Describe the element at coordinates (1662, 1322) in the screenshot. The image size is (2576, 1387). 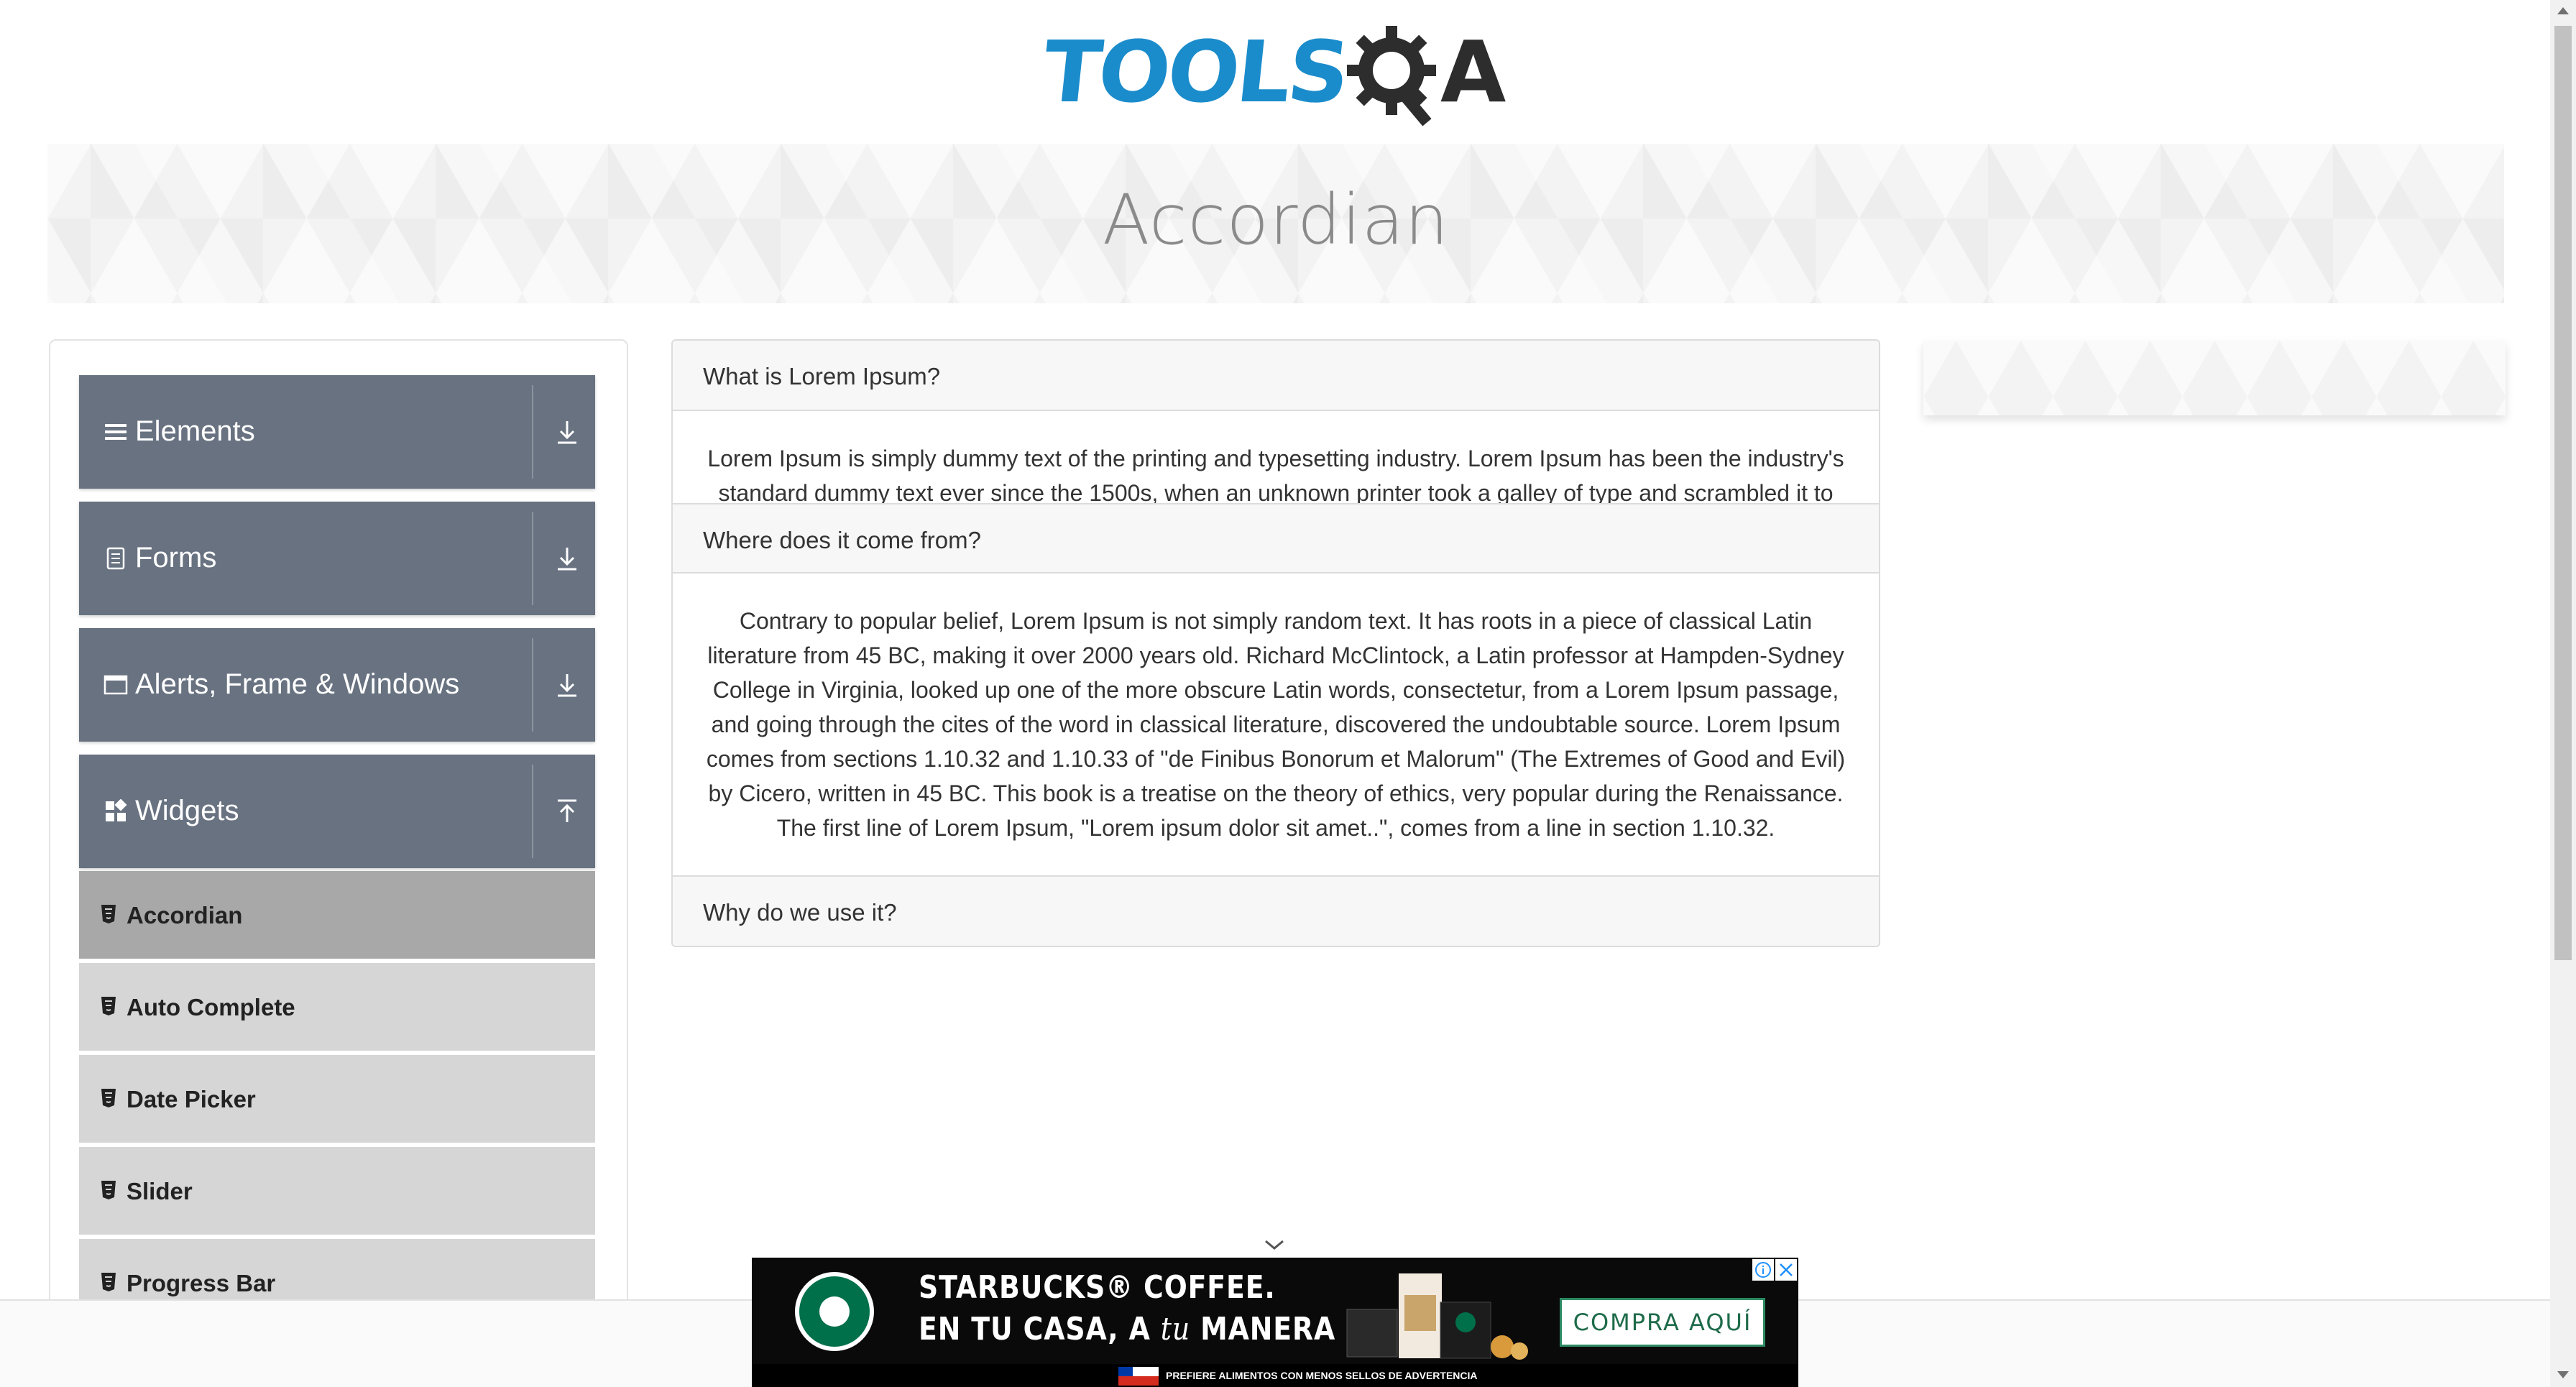
I see `ad-buy-now-button: COMPRA AQUÍ` at that location.